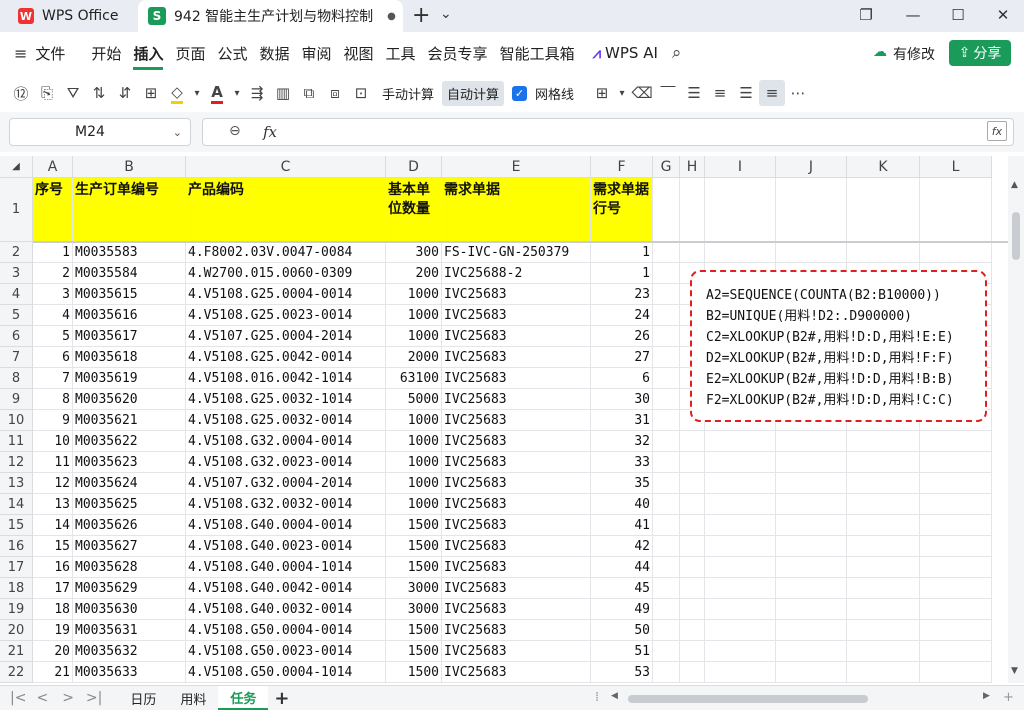  I want to click on row-header: 16, so click(16, 546).